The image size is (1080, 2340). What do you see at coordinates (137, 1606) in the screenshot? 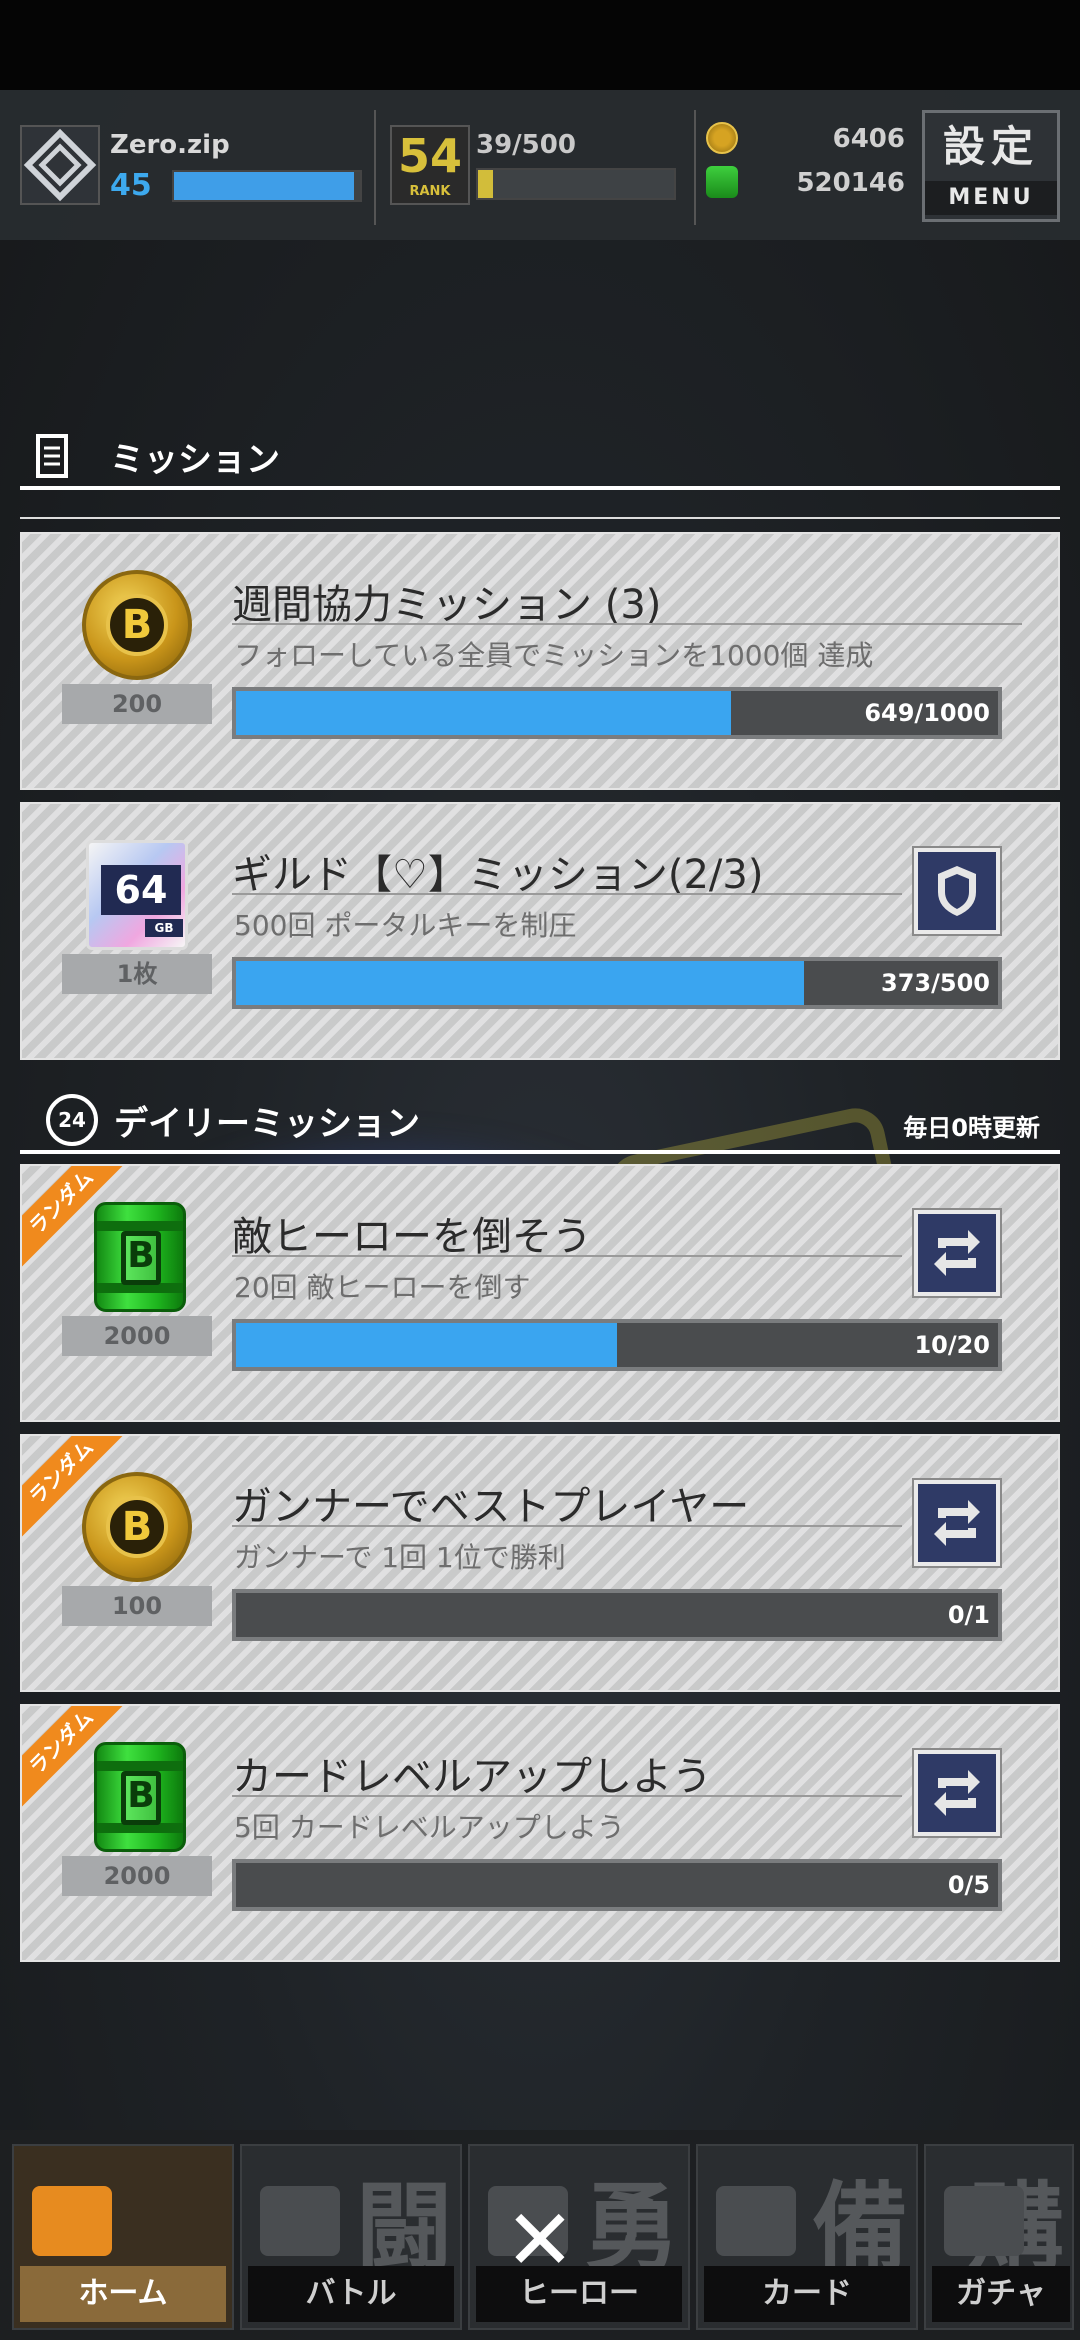
I see `reward-count: 100` at bounding box center [137, 1606].